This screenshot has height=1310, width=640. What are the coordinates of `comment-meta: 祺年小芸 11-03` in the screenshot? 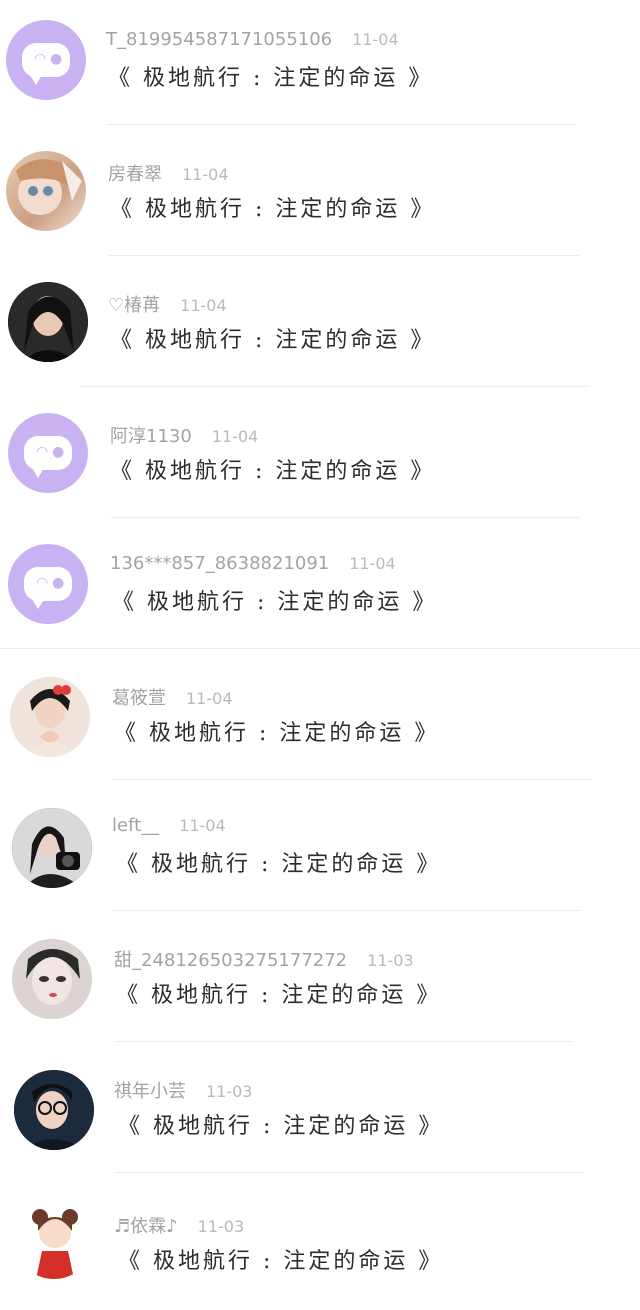 It's located at (183, 1090).